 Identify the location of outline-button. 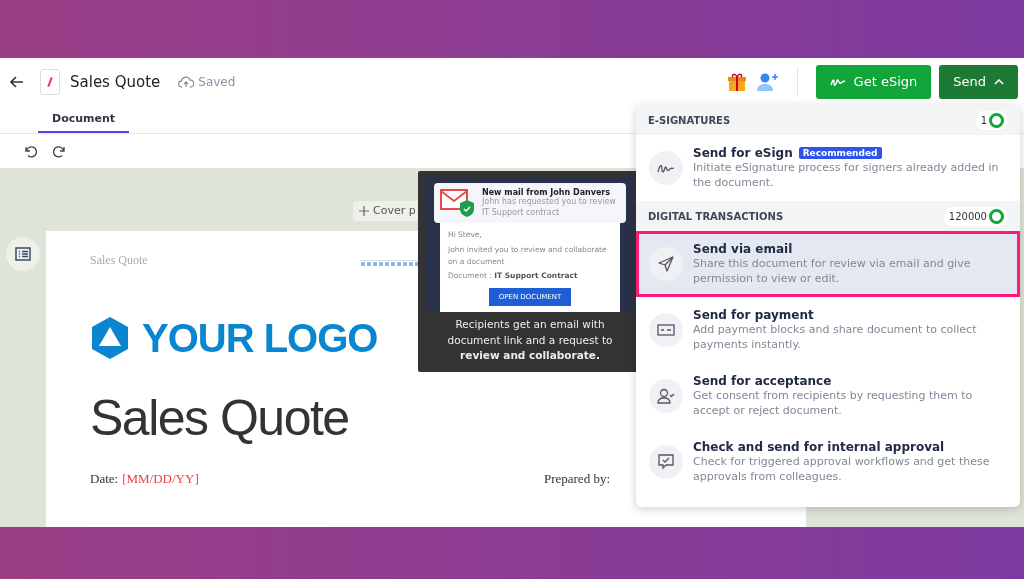
(23, 254).